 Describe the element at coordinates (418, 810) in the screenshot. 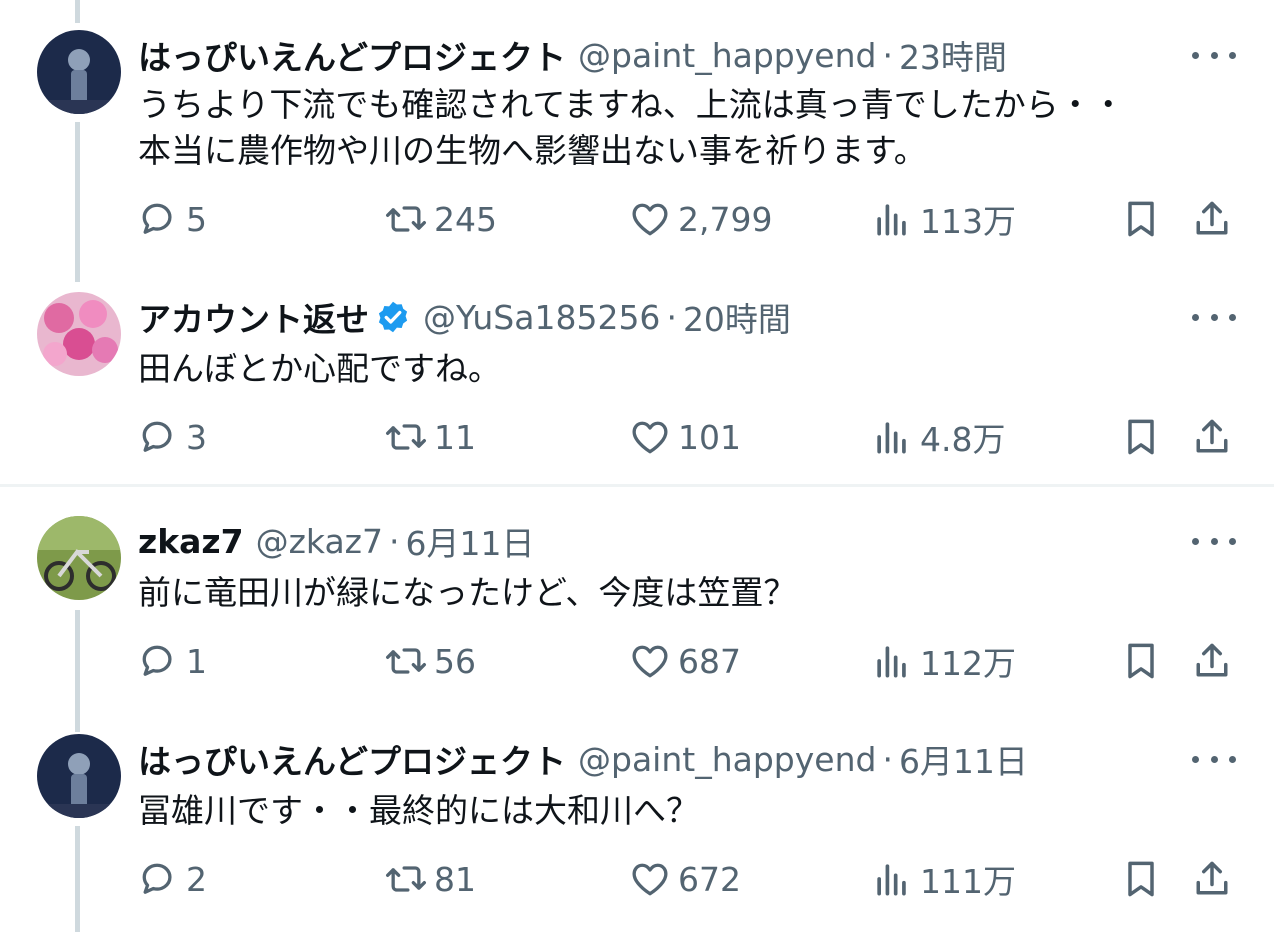

I see `tweet-text-line: 冨雄川です・・最終的には大和川へ？` at that location.